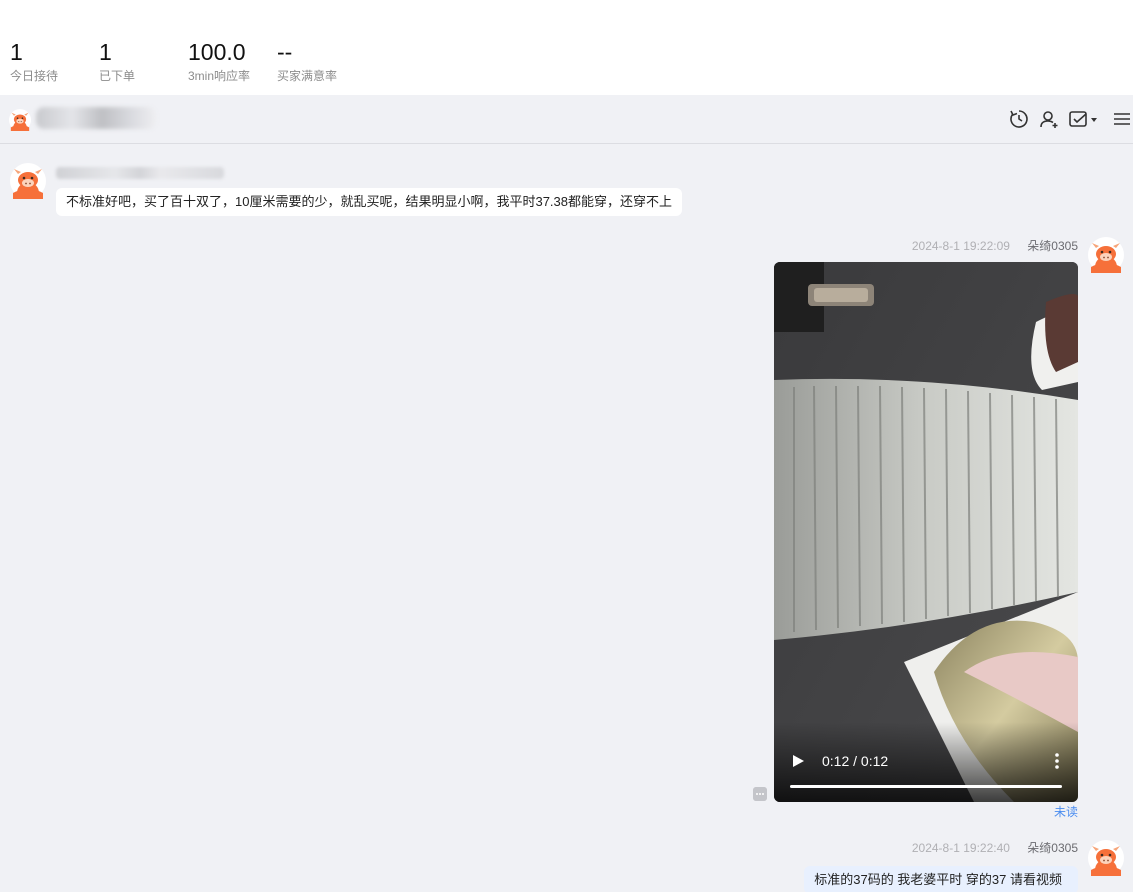  Describe the element at coordinates (855, 761) in the screenshot. I see `video-time: 0:12 / 0:12` at that location.